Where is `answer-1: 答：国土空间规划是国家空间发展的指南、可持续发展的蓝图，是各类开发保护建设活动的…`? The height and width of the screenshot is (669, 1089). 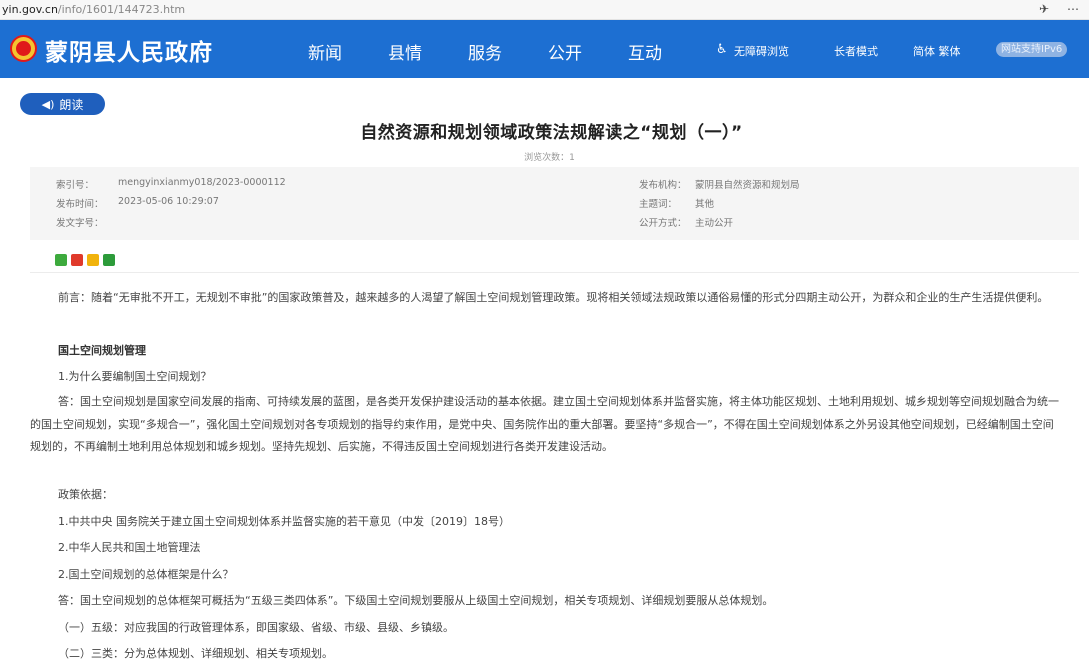 answer-1: 答：国土空间规划是国家空间发展的指南、可持续发展的蓝图，是各类开发保护建设活动的… is located at coordinates (544, 424).